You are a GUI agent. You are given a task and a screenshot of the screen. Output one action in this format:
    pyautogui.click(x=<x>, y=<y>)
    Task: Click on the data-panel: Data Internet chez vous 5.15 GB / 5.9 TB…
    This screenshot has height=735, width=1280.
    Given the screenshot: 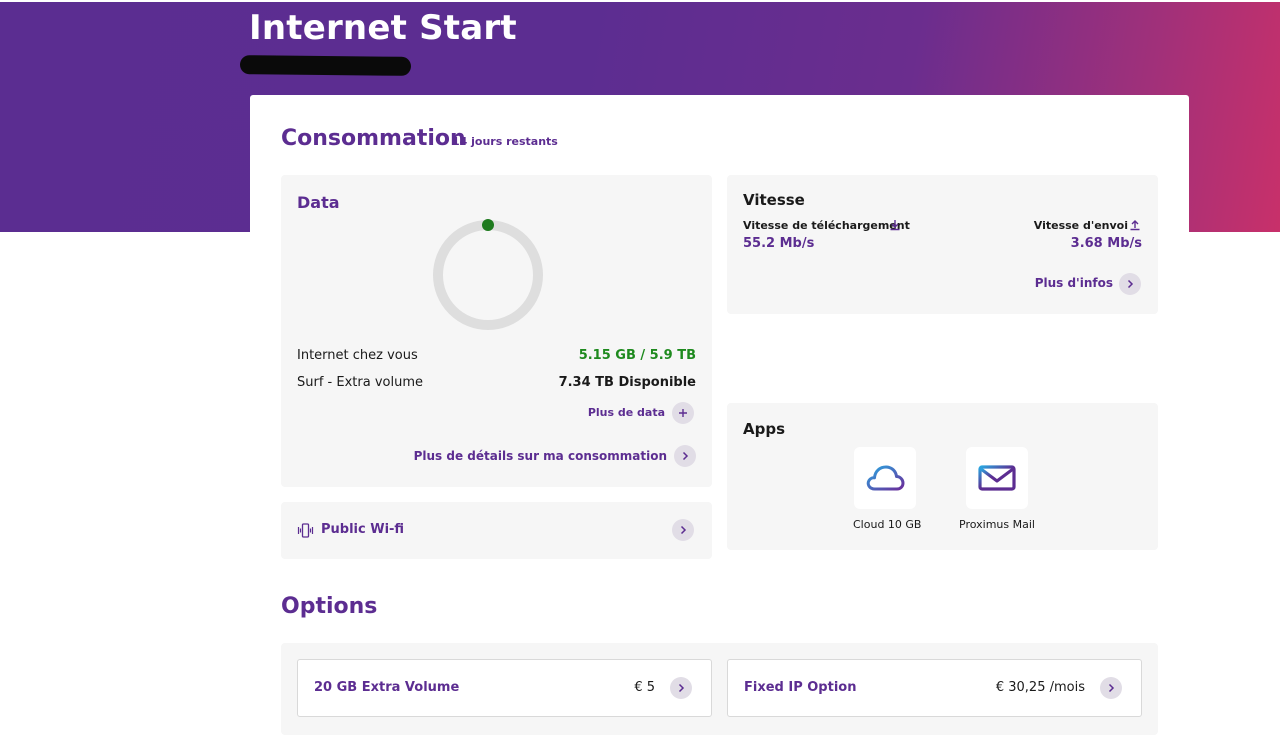 What is the action you would take?
    pyautogui.click(x=496, y=331)
    